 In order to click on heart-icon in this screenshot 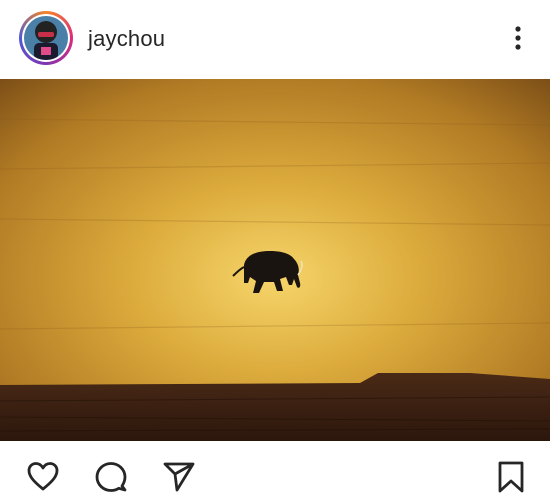, I will do `click(43, 477)`.